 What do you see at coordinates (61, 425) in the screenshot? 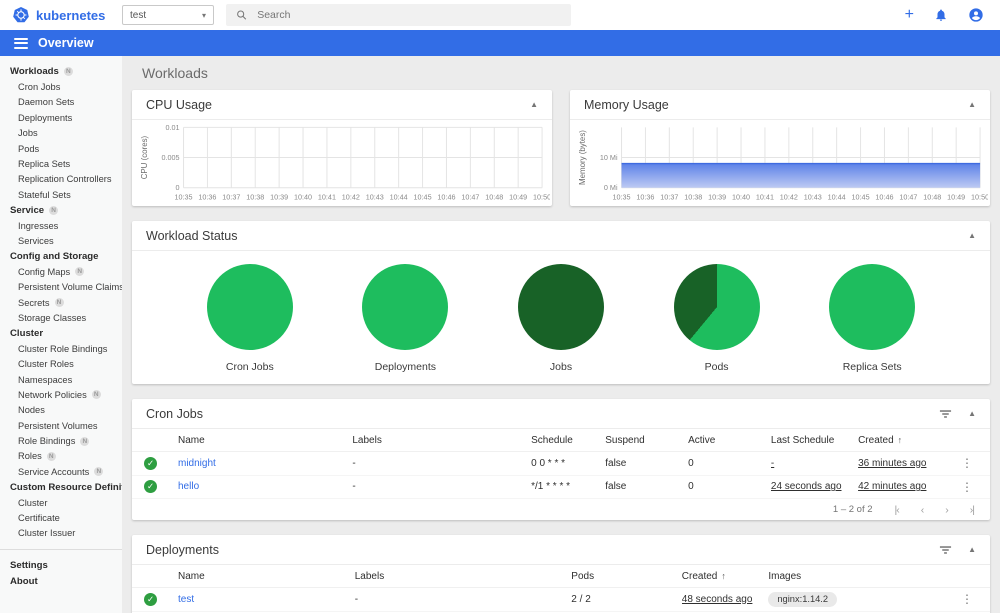
I see `sidebar-item-persistent-volumes: Persistent Volumes` at bounding box center [61, 425].